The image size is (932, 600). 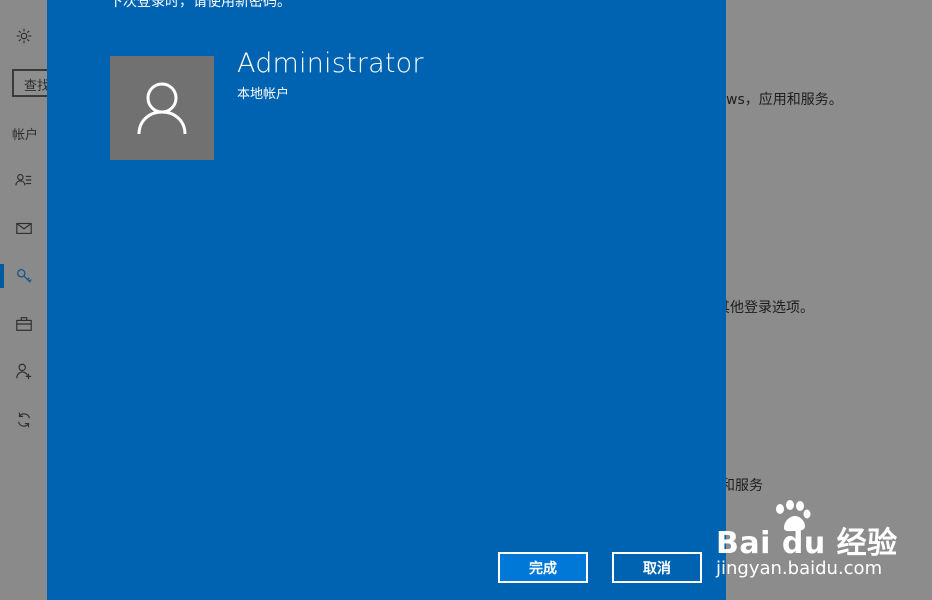 What do you see at coordinates (657, 567) in the screenshot?
I see `cancel-button: 取消` at bounding box center [657, 567].